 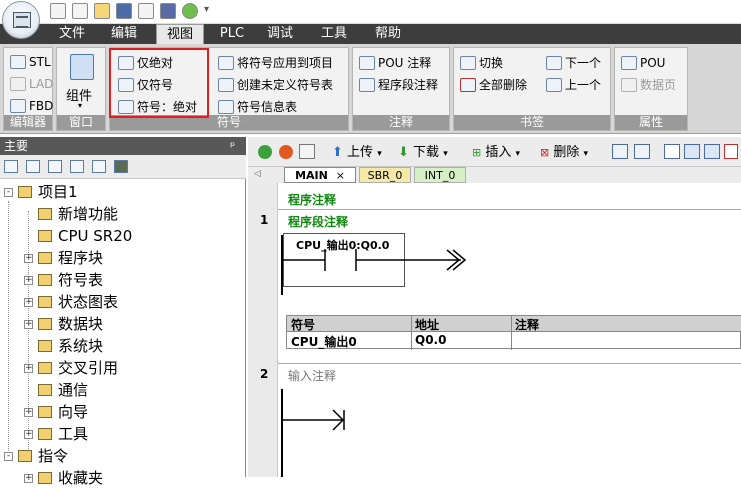 I want to click on bookmark-next-icon, so click(x=712, y=151).